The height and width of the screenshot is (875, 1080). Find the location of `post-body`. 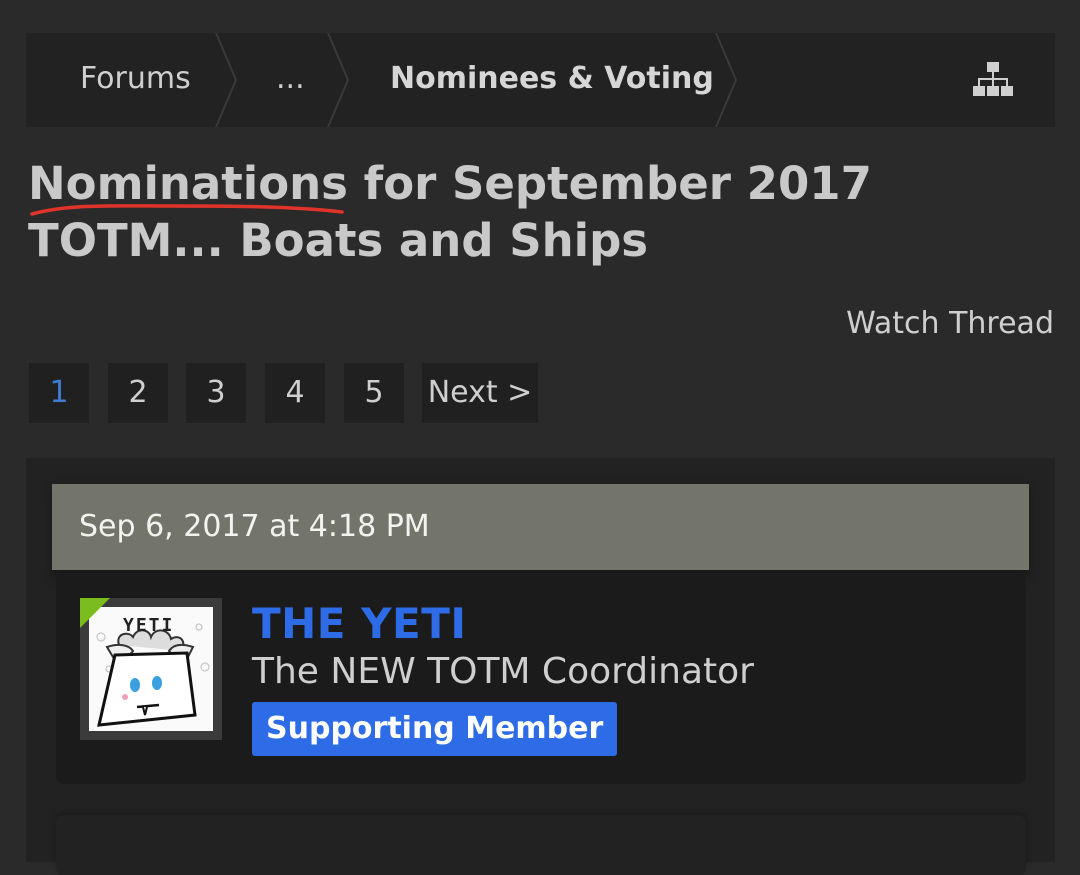

post-body is located at coordinates (541, 845).